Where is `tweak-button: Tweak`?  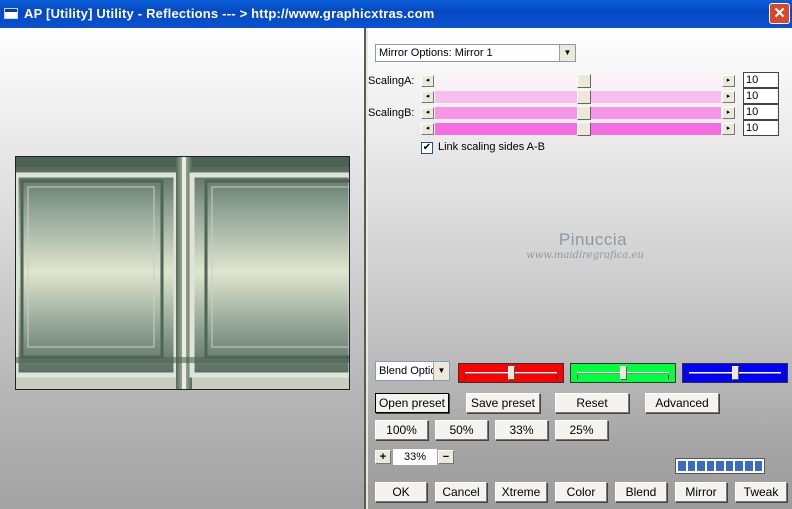 tweak-button: Tweak is located at coordinates (761, 492).